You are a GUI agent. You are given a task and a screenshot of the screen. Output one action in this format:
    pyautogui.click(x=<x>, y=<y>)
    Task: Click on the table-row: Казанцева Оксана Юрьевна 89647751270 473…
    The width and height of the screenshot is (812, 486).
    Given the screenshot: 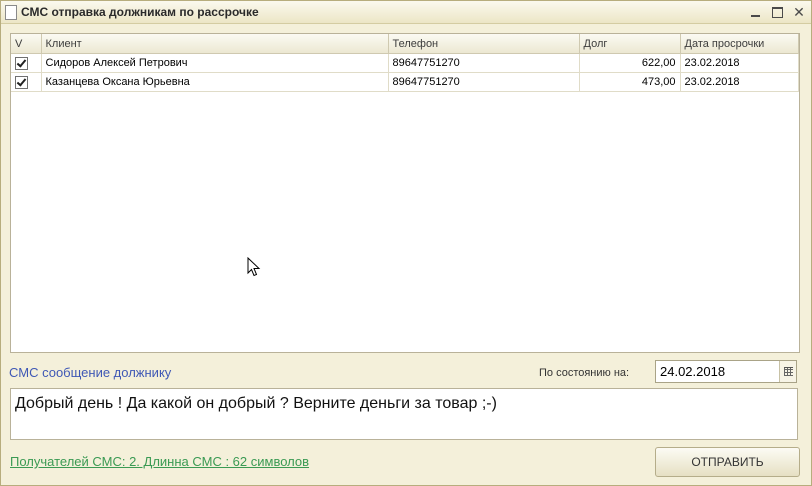 What is the action you would take?
    pyautogui.click(x=405, y=82)
    